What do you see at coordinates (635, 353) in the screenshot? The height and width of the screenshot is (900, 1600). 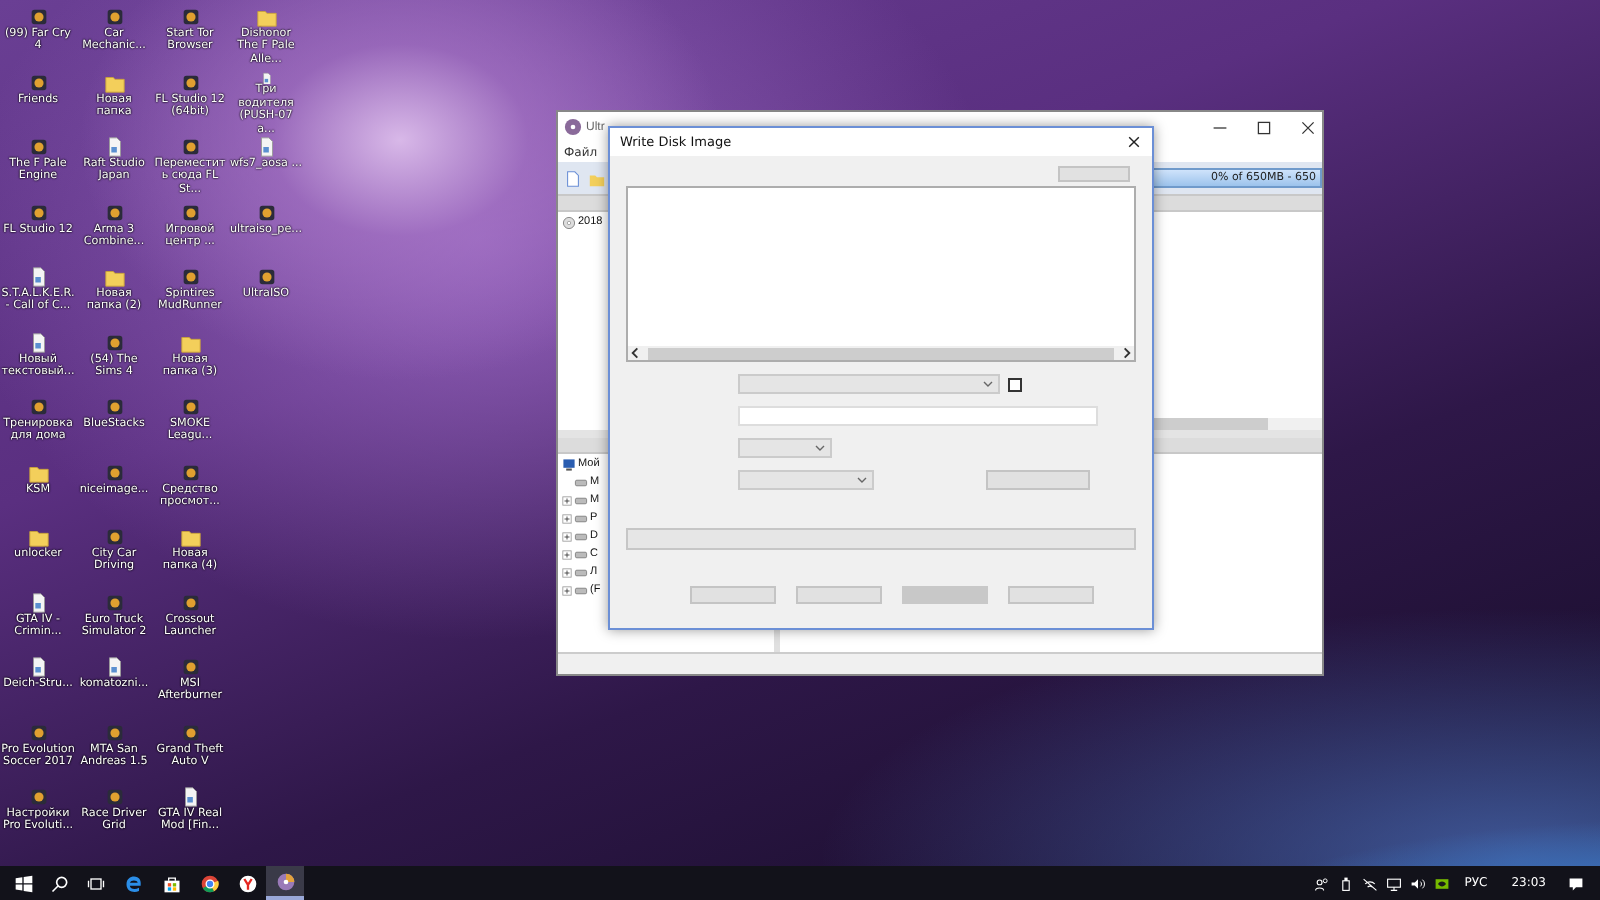 I see `scroll-left-icon` at bounding box center [635, 353].